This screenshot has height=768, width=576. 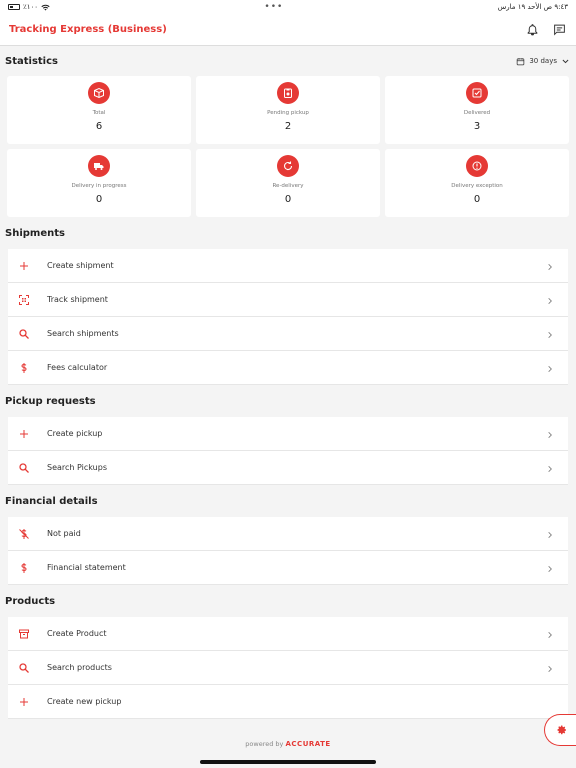 What do you see at coordinates (35, 233) in the screenshot?
I see `shipments-title: Shipments` at bounding box center [35, 233].